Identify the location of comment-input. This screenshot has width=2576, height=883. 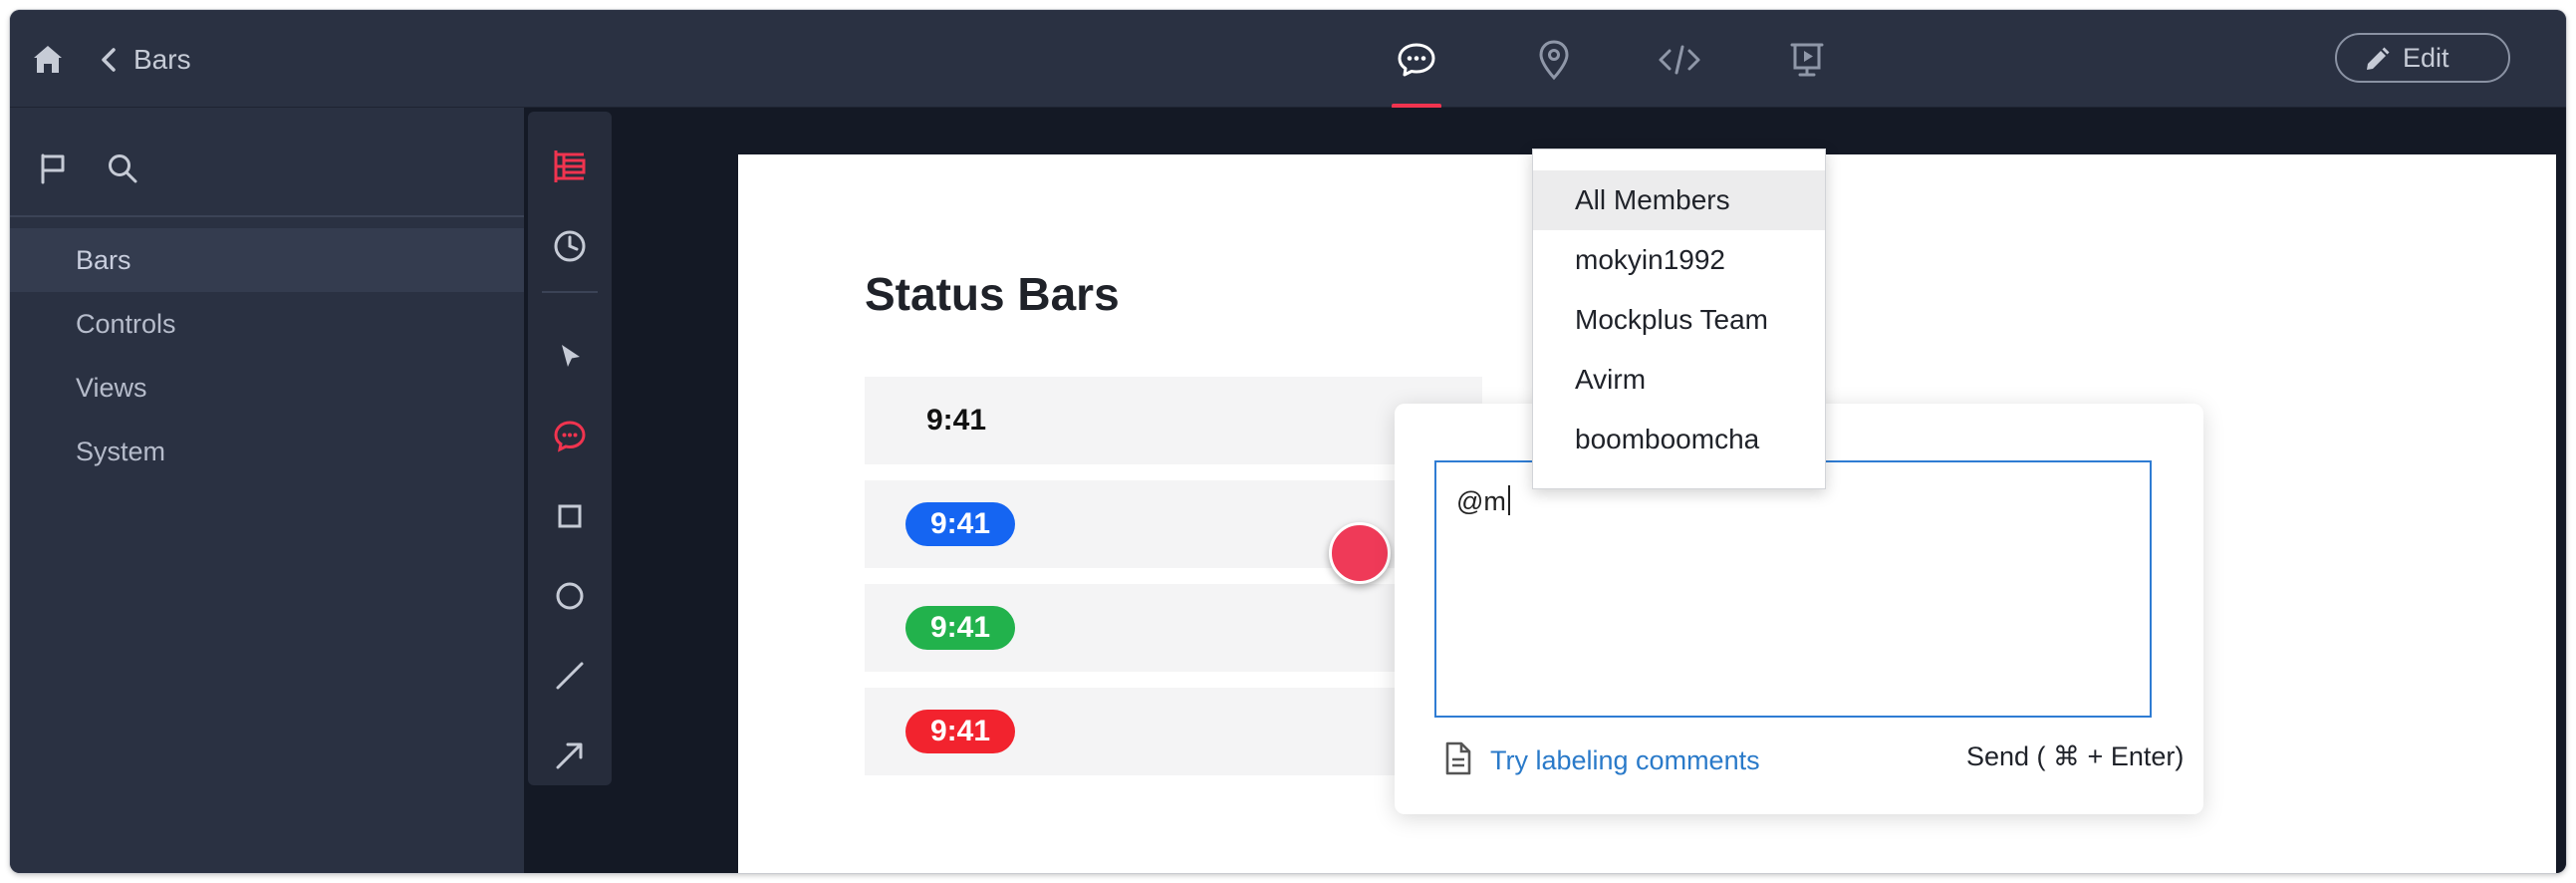
(1793, 589).